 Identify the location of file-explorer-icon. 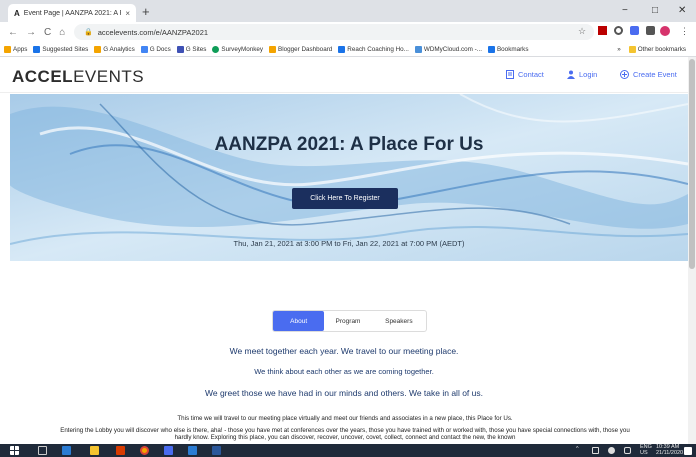
(94, 450).